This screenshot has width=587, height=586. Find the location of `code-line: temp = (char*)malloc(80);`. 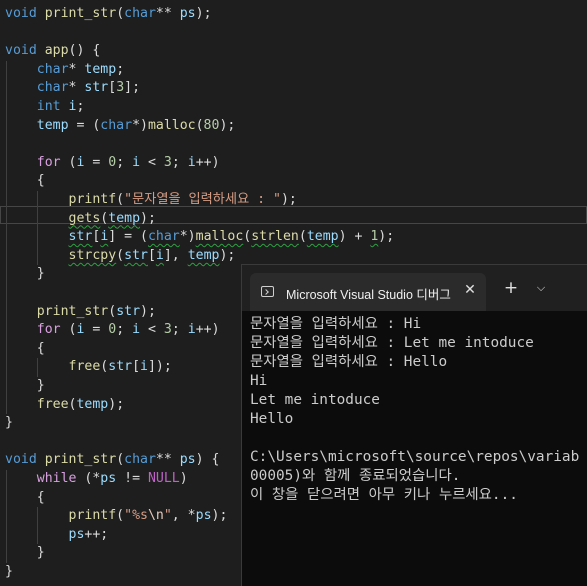

code-line: temp = (char*)malloc(80); is located at coordinates (120, 126).